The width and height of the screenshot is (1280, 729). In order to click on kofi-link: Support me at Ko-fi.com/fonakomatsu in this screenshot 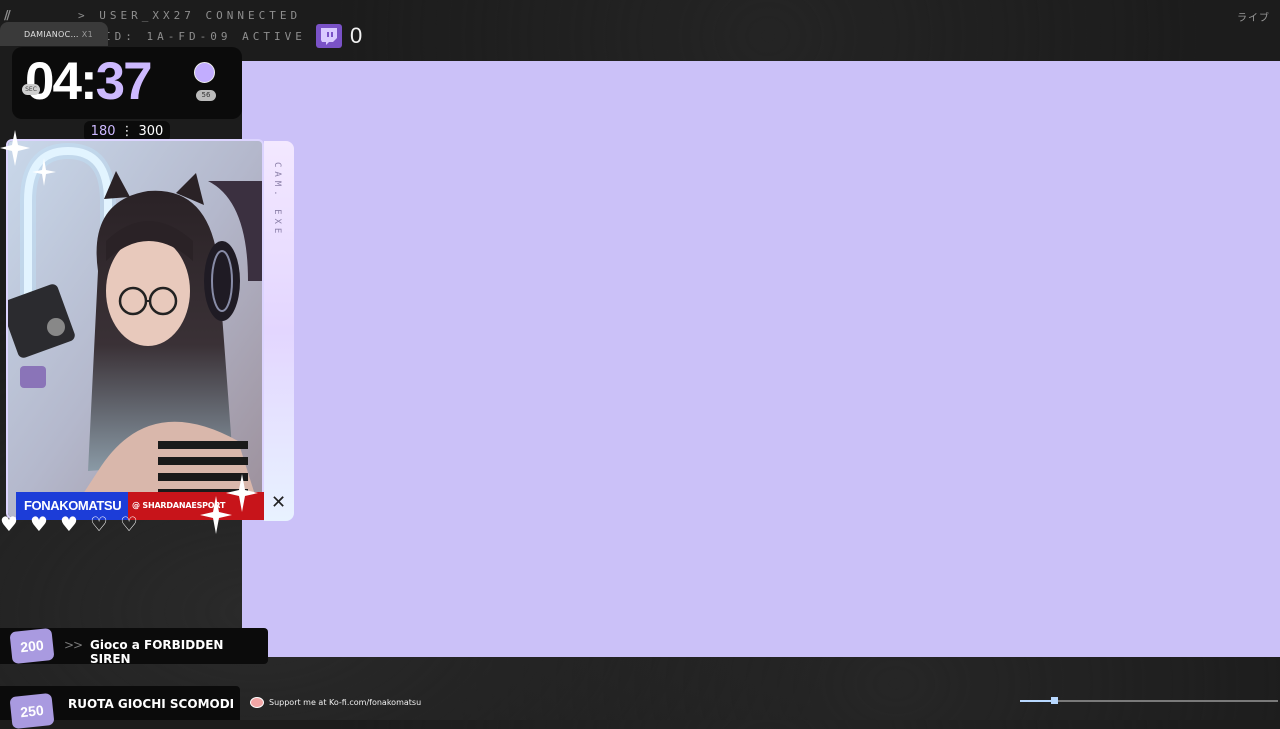, I will do `click(345, 702)`.